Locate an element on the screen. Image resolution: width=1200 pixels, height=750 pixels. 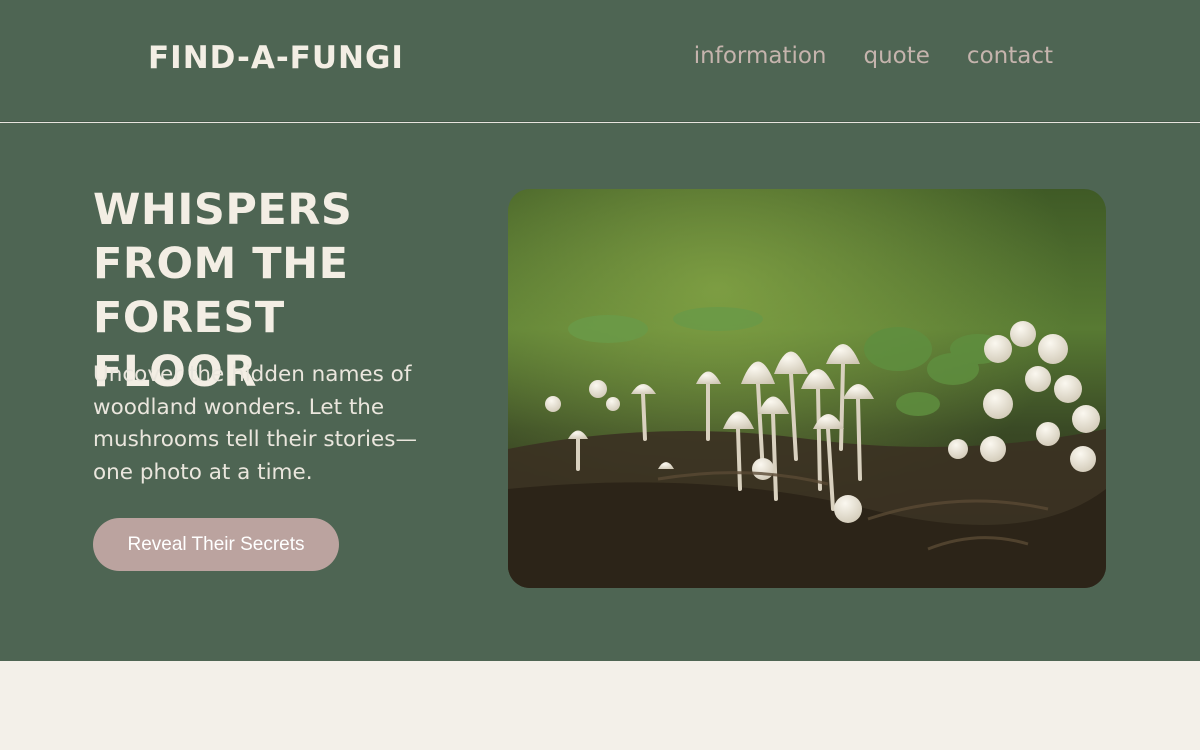
reveal-secrets-button: Reveal Their Secrets is located at coordinates (216, 544).